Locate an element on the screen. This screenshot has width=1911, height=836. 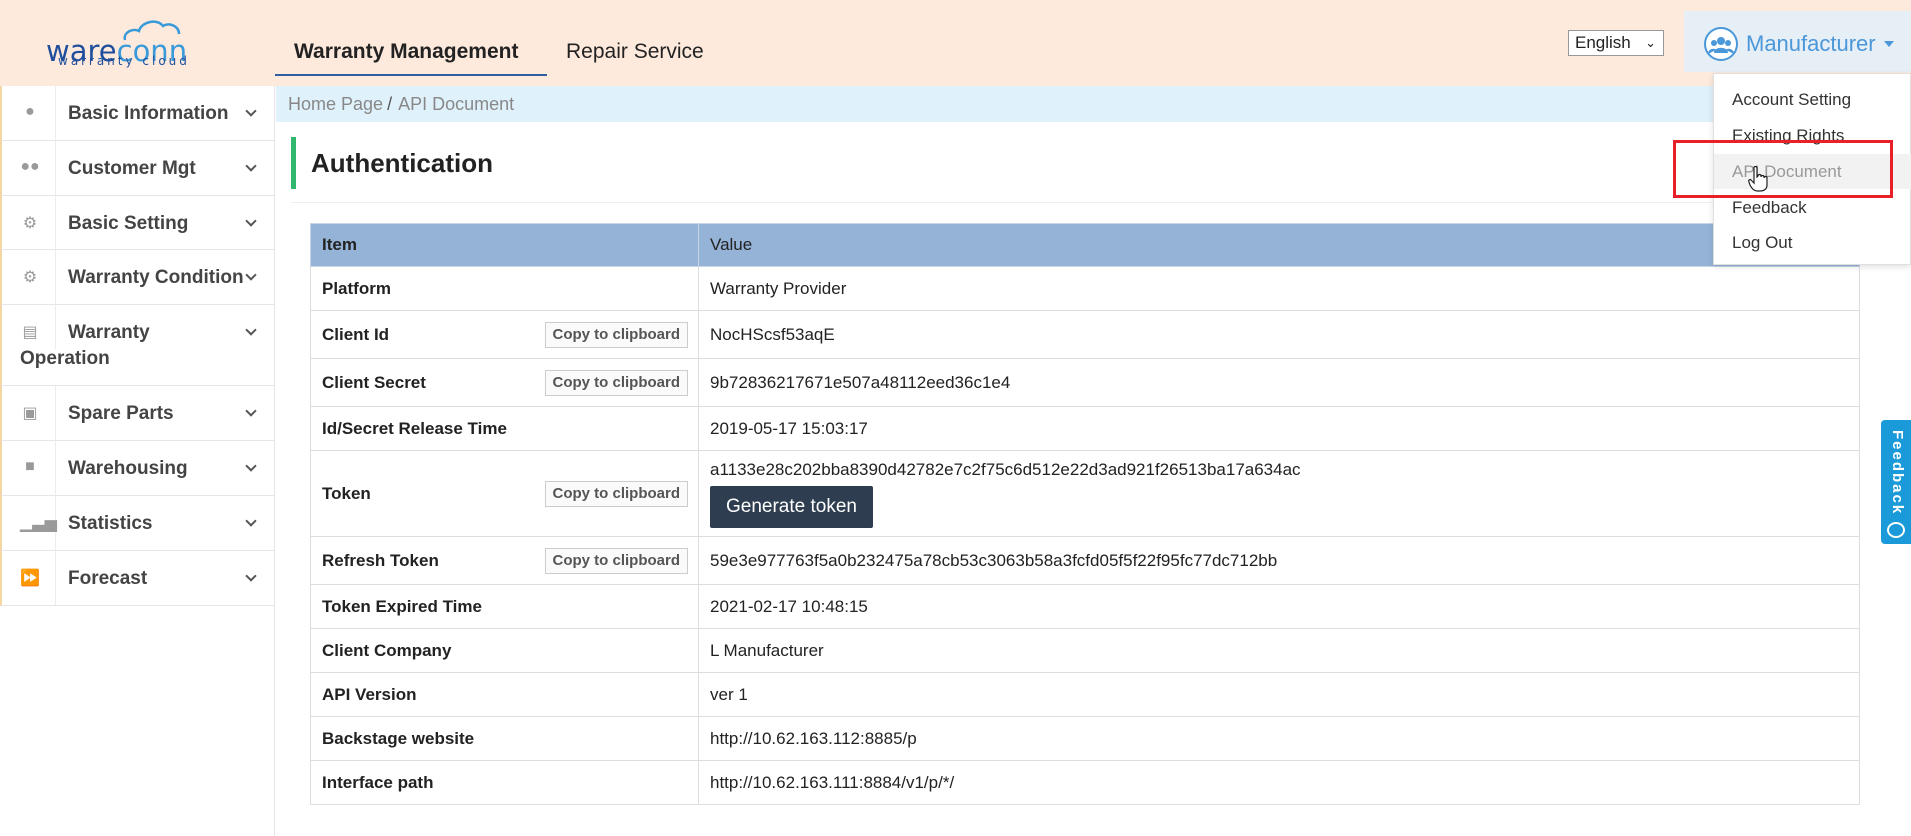
copy-refresh-token-button: Copy to clipboard is located at coordinates (616, 560).